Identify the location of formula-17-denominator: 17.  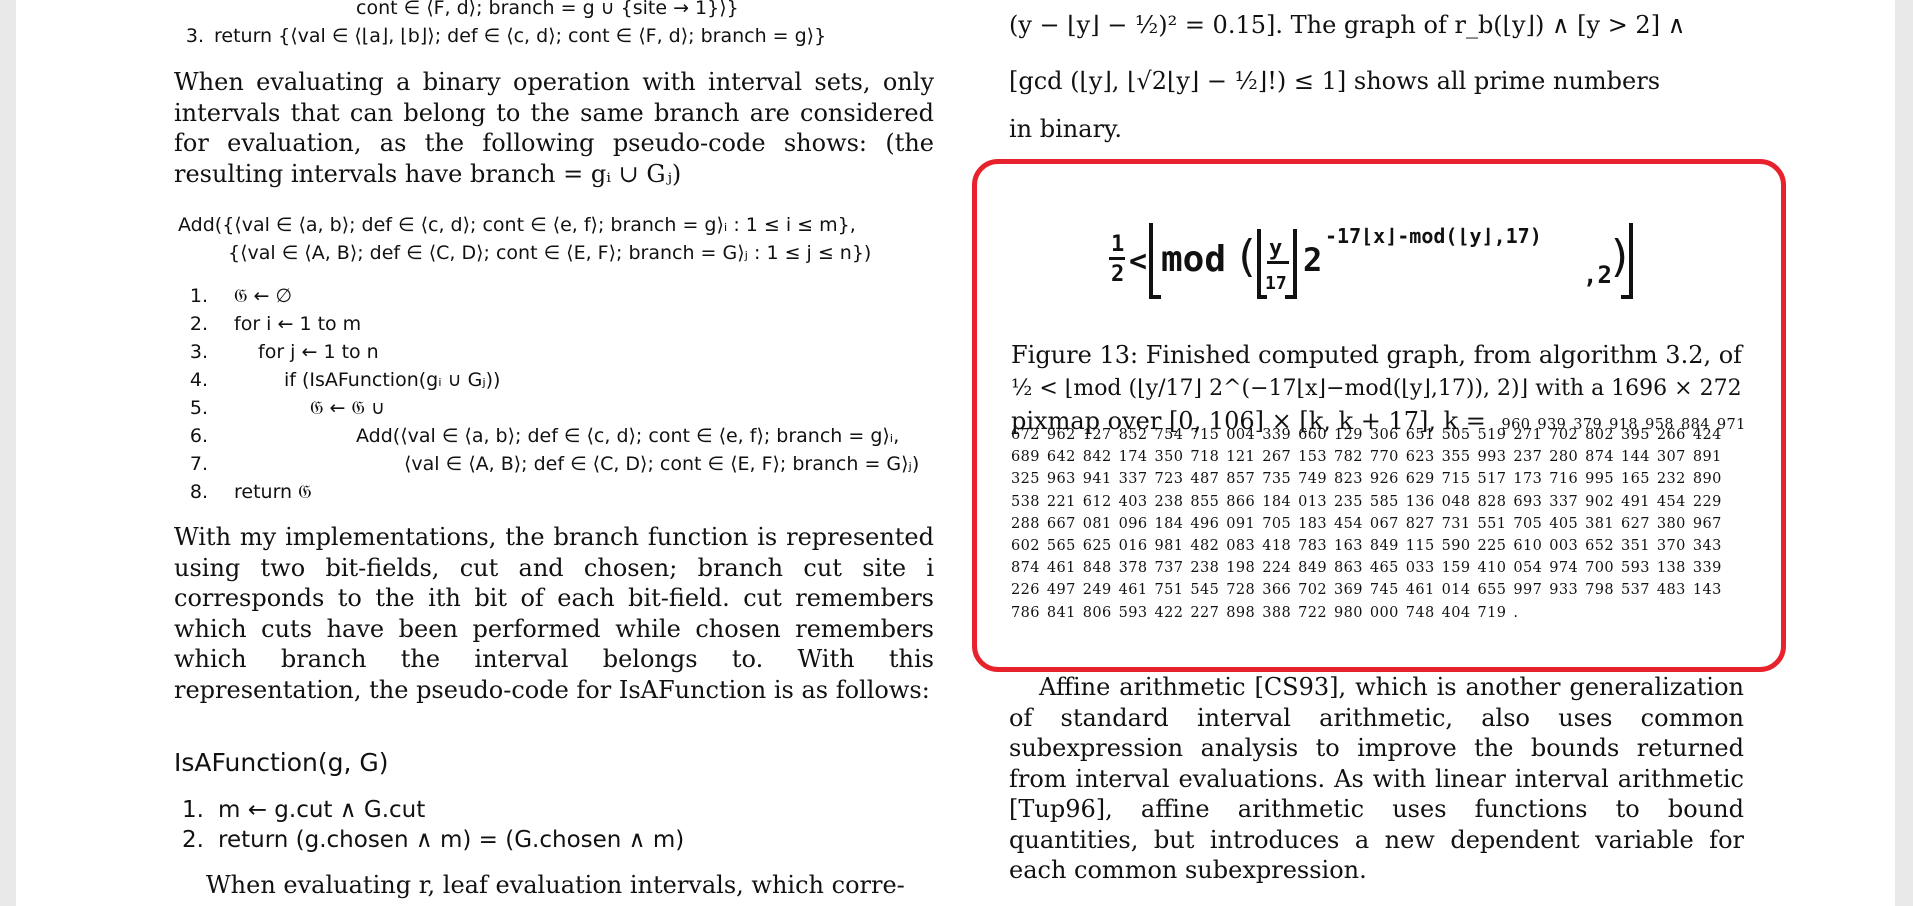
(1276, 283).